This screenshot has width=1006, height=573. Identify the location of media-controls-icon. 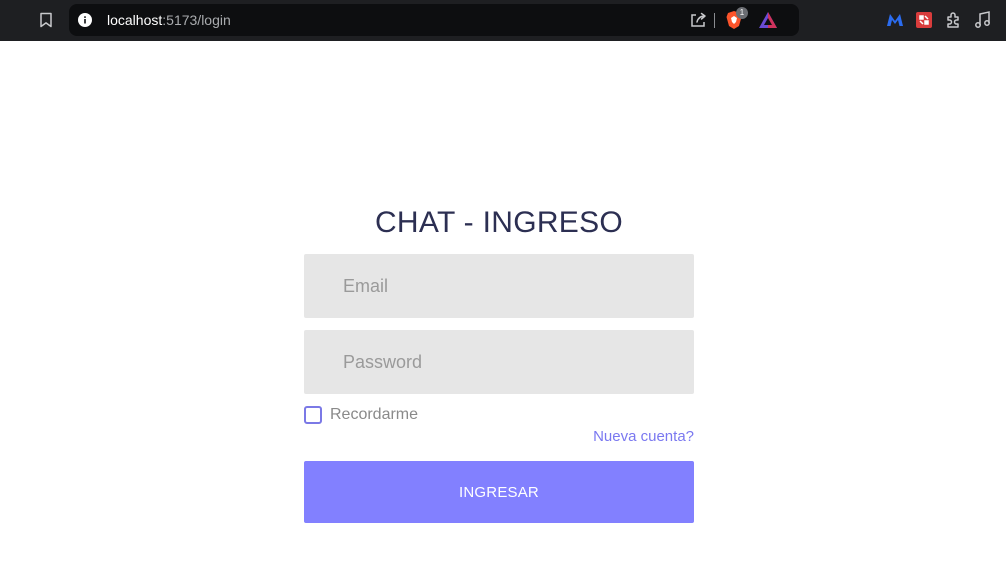
(983, 20).